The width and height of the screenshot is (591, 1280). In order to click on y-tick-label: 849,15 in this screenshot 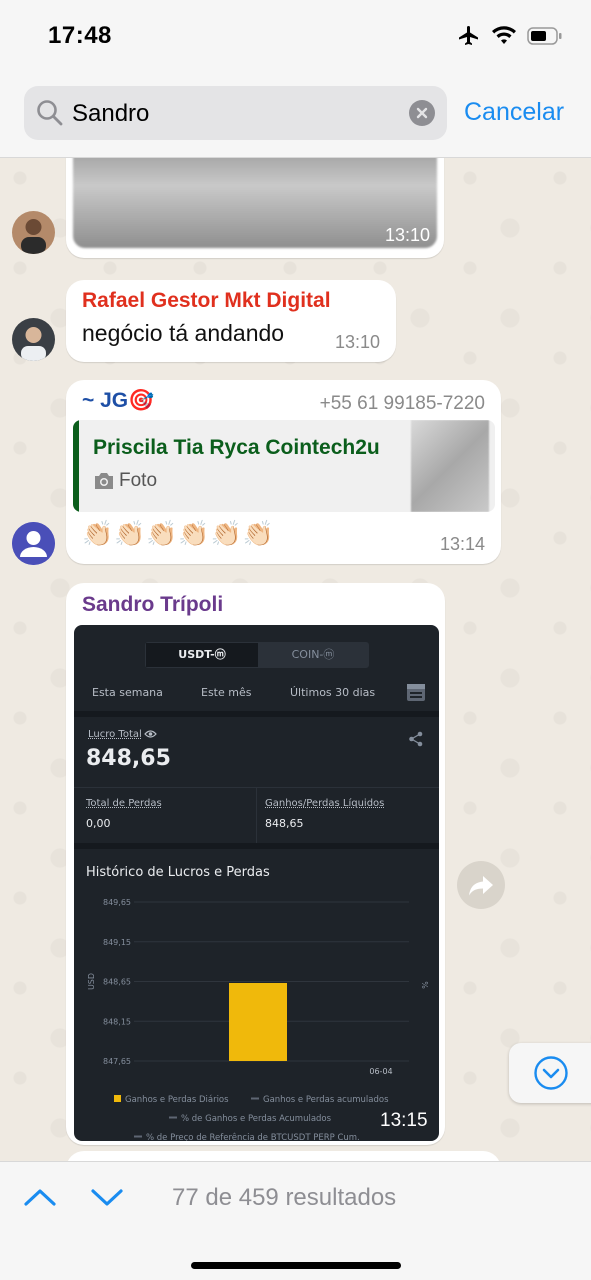, I will do `click(117, 942)`.